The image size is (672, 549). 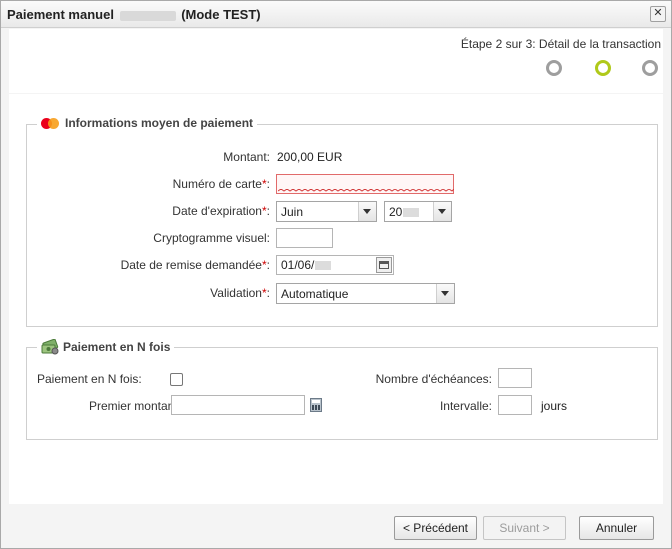 I want to click on installments-count-input, so click(x=515, y=378).